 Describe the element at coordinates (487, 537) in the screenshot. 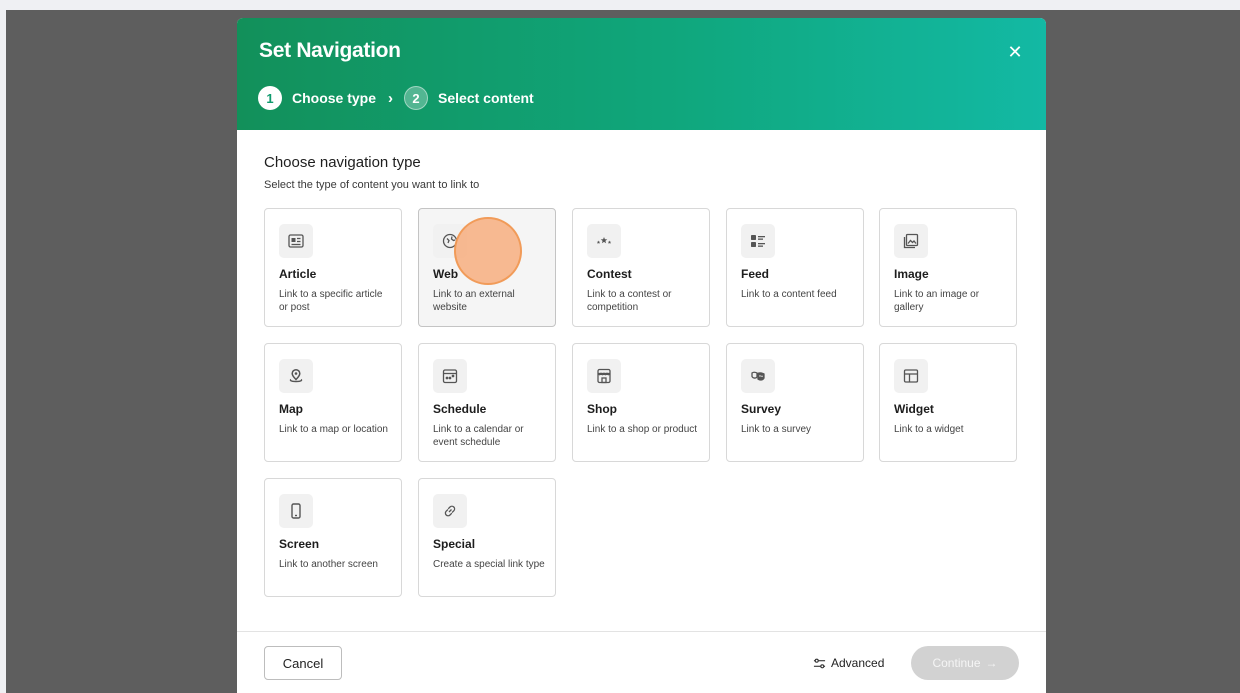

I see `nav-type-card-special: Special Create a special link type` at that location.